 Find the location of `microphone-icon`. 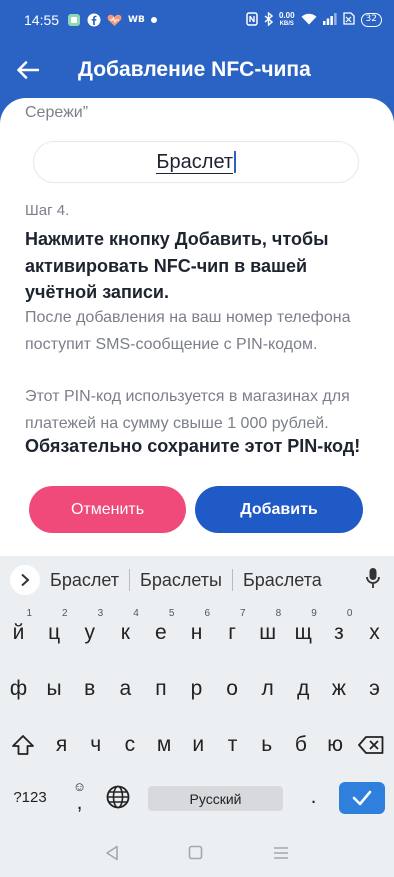

microphone-icon is located at coordinates (373, 580).